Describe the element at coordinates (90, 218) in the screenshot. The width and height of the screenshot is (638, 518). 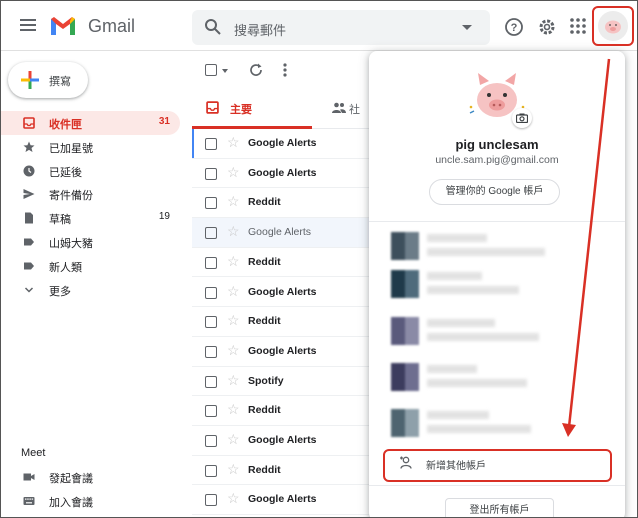
I see `sidebar-item-drafts: 草稿 19` at that location.